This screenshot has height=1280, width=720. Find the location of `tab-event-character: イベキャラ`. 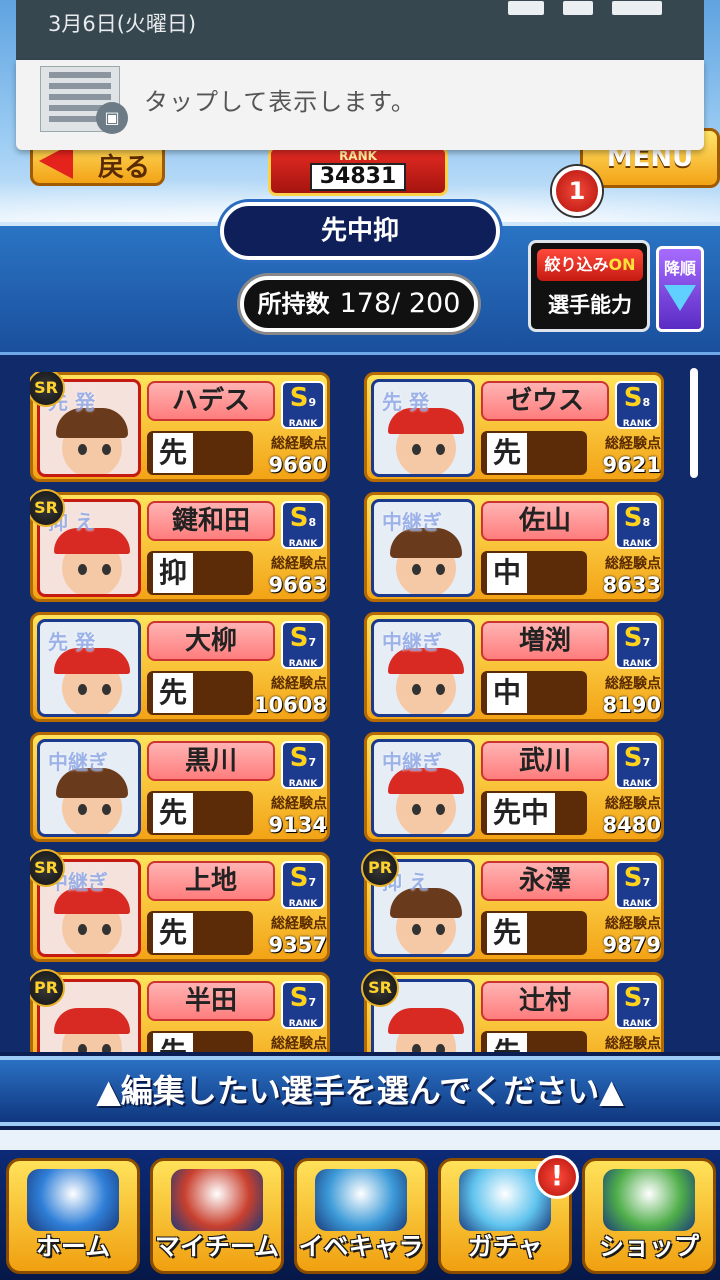

tab-event-character: イベキャラ is located at coordinates (361, 1216).